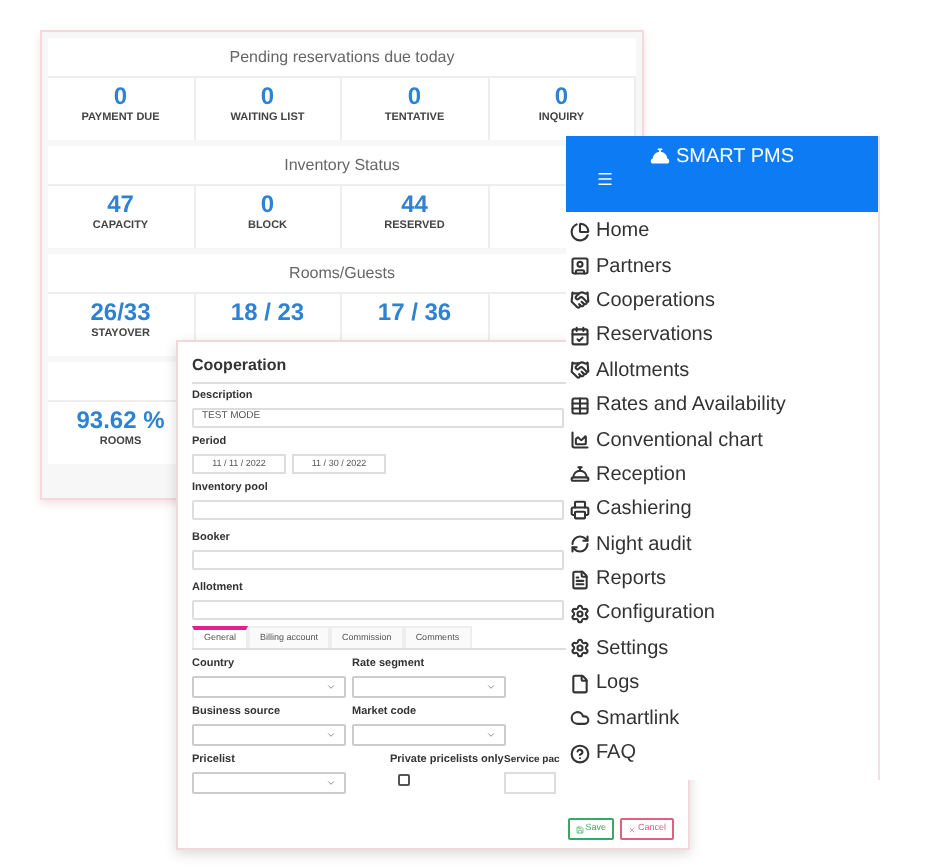 This screenshot has width=948, height=868. What do you see at coordinates (722, 301) in the screenshot?
I see `sidebar-item: Cooperations` at bounding box center [722, 301].